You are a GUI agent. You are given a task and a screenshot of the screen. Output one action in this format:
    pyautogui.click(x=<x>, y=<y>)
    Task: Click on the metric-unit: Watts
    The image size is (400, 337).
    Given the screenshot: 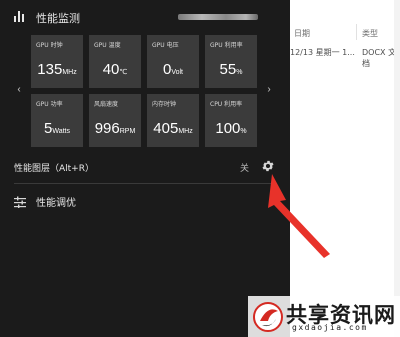 What is the action you would take?
    pyautogui.click(x=61, y=131)
    